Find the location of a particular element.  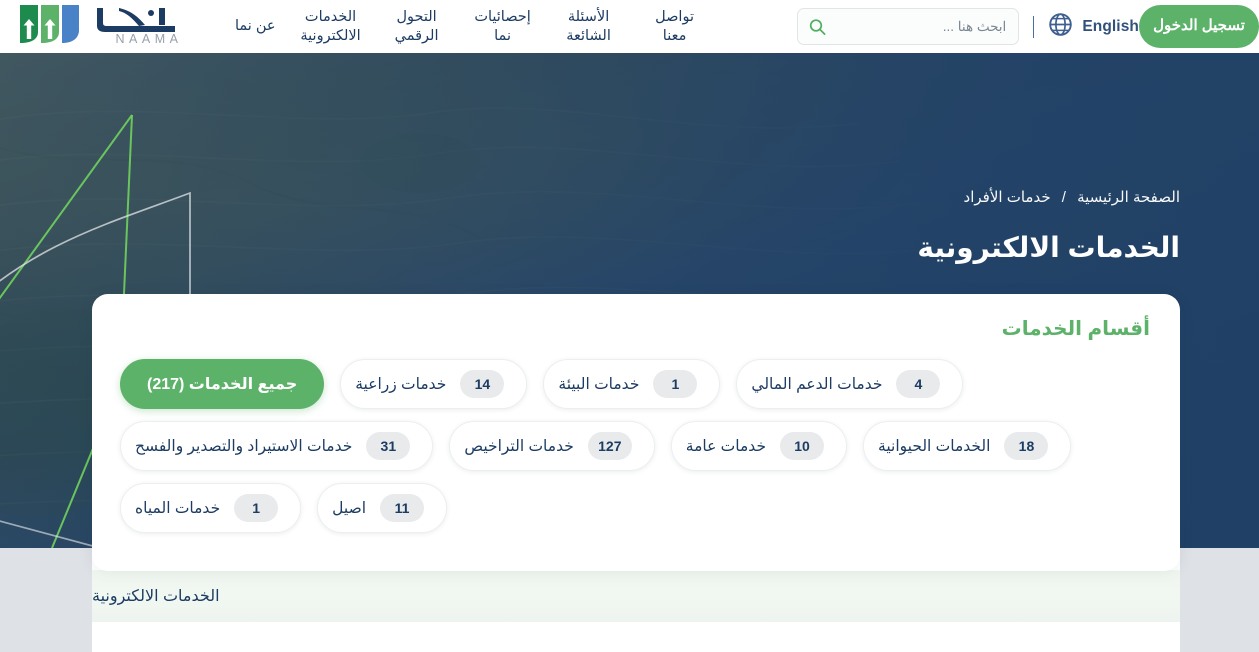

logo-wordmark-text: NAAMA is located at coordinates (149, 39).